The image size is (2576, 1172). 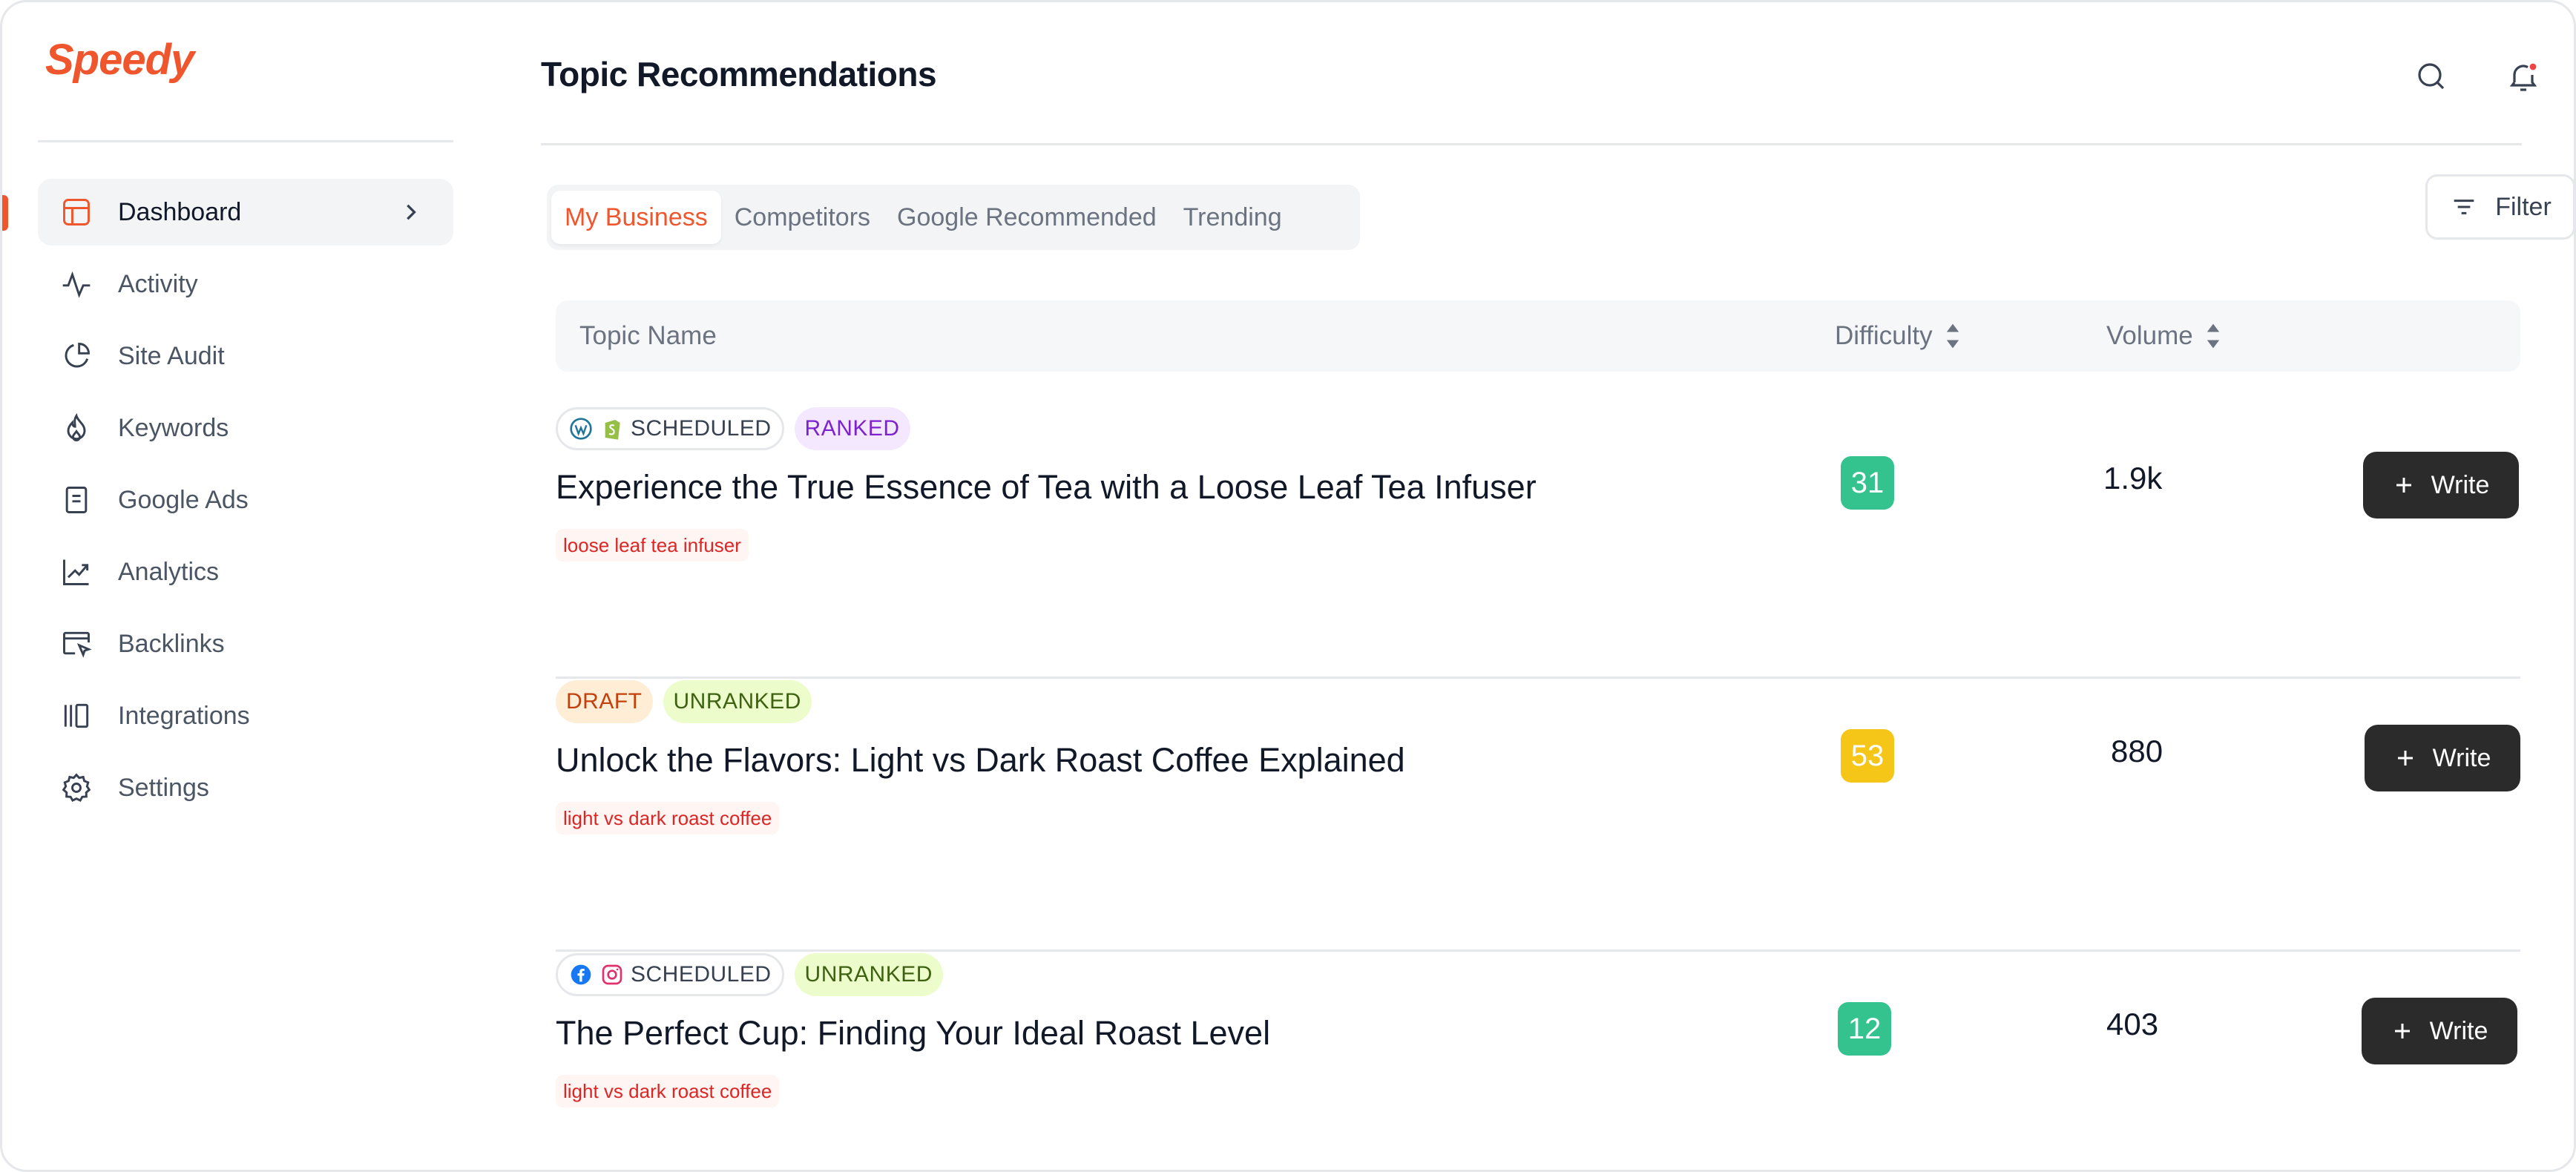 I want to click on tab-google-recommended: Google Recommended, so click(x=1027, y=217).